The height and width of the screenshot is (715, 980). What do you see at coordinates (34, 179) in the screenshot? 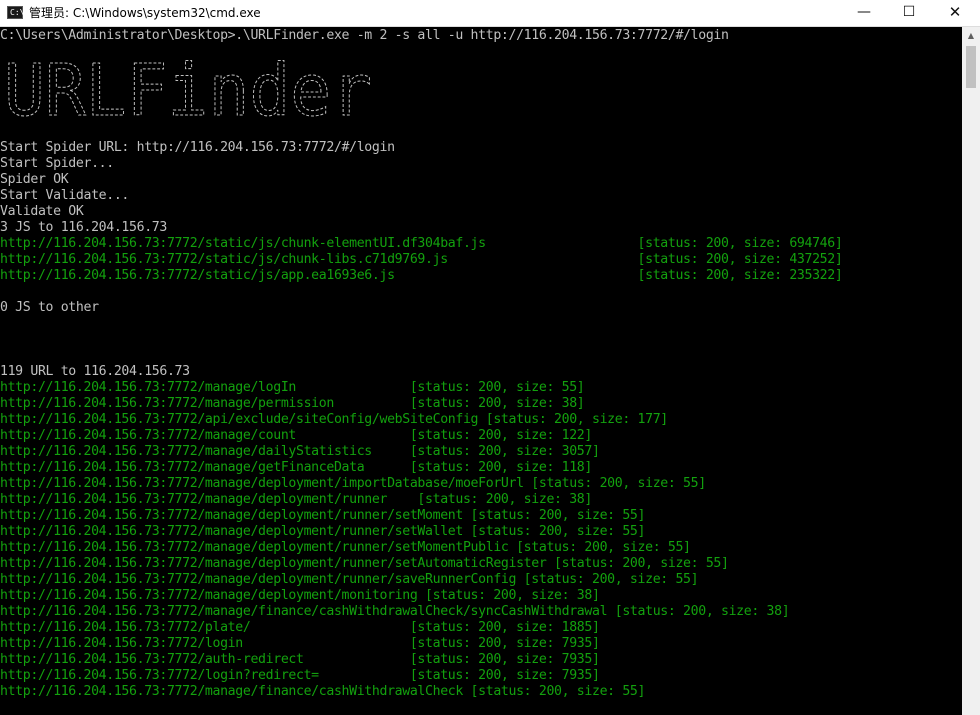
I see `console-line: Spider OK` at bounding box center [34, 179].